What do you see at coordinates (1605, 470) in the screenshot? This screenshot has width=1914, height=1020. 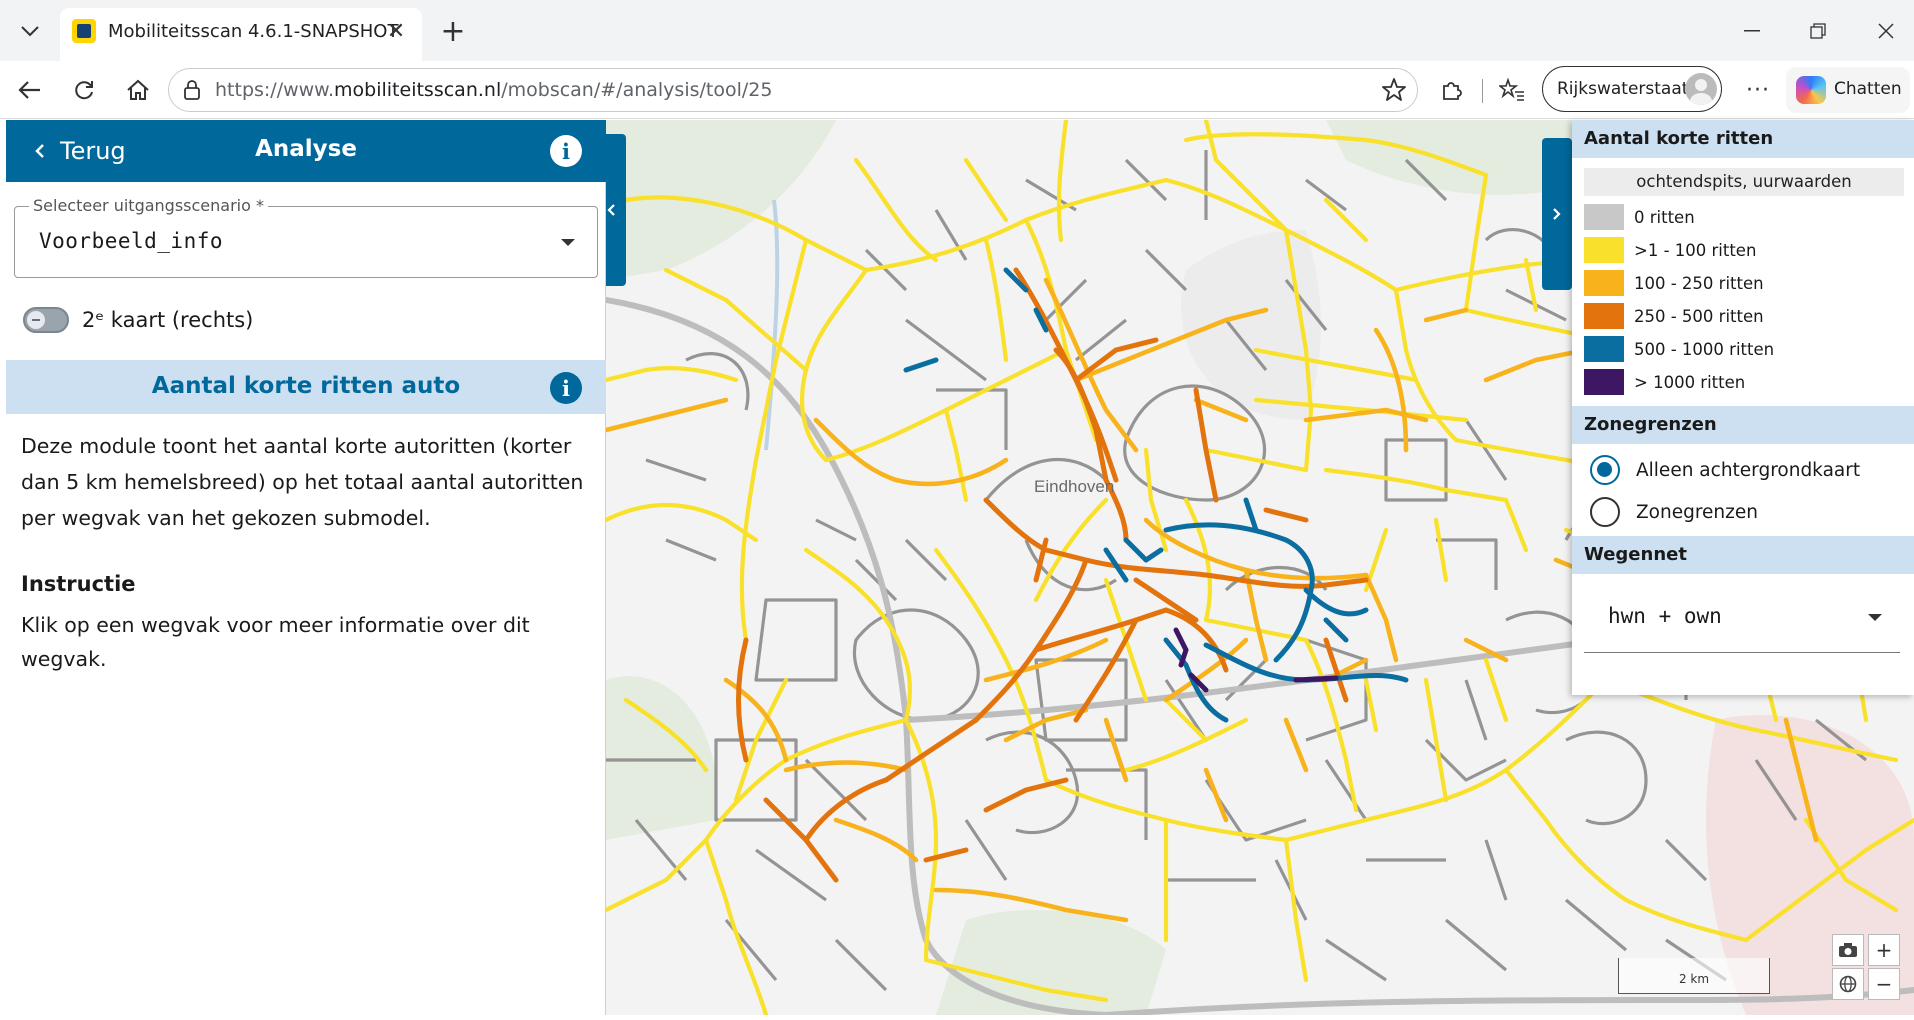 I see `radio-selected-icon` at bounding box center [1605, 470].